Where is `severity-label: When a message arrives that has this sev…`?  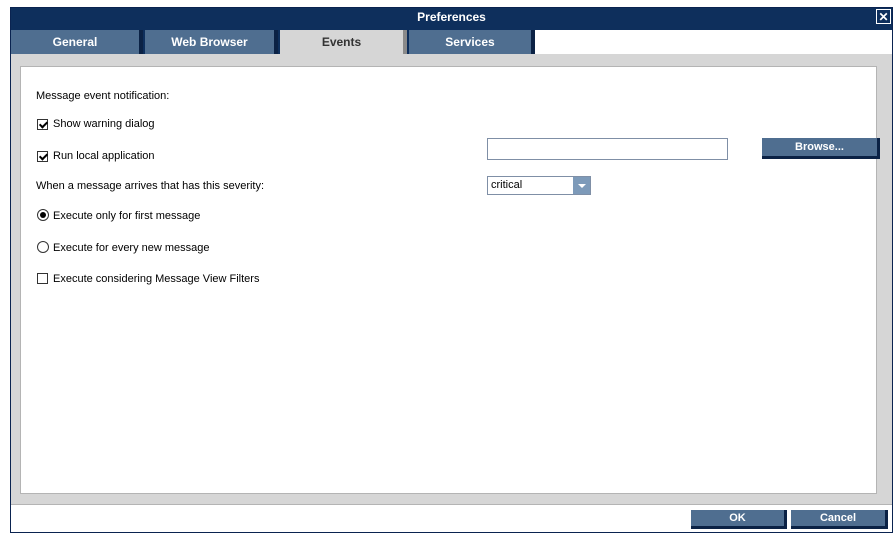 severity-label: When a message arrives that has this sev… is located at coordinates (150, 186).